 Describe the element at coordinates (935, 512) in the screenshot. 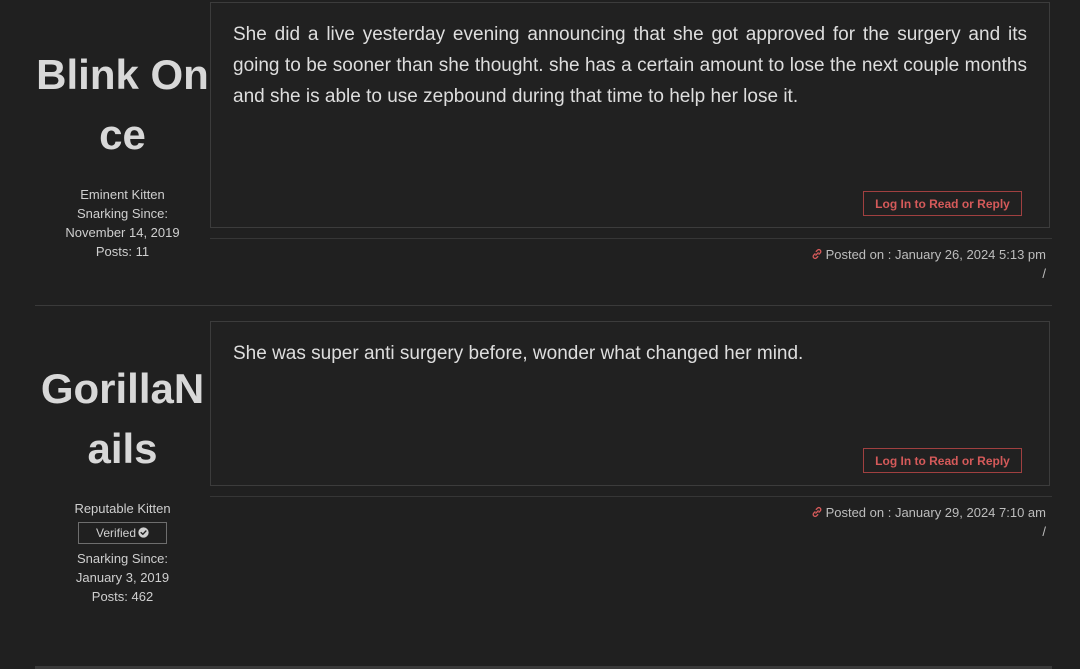

I see `posted-on-text: Posted on : January 29, 2024 7:10 am` at that location.